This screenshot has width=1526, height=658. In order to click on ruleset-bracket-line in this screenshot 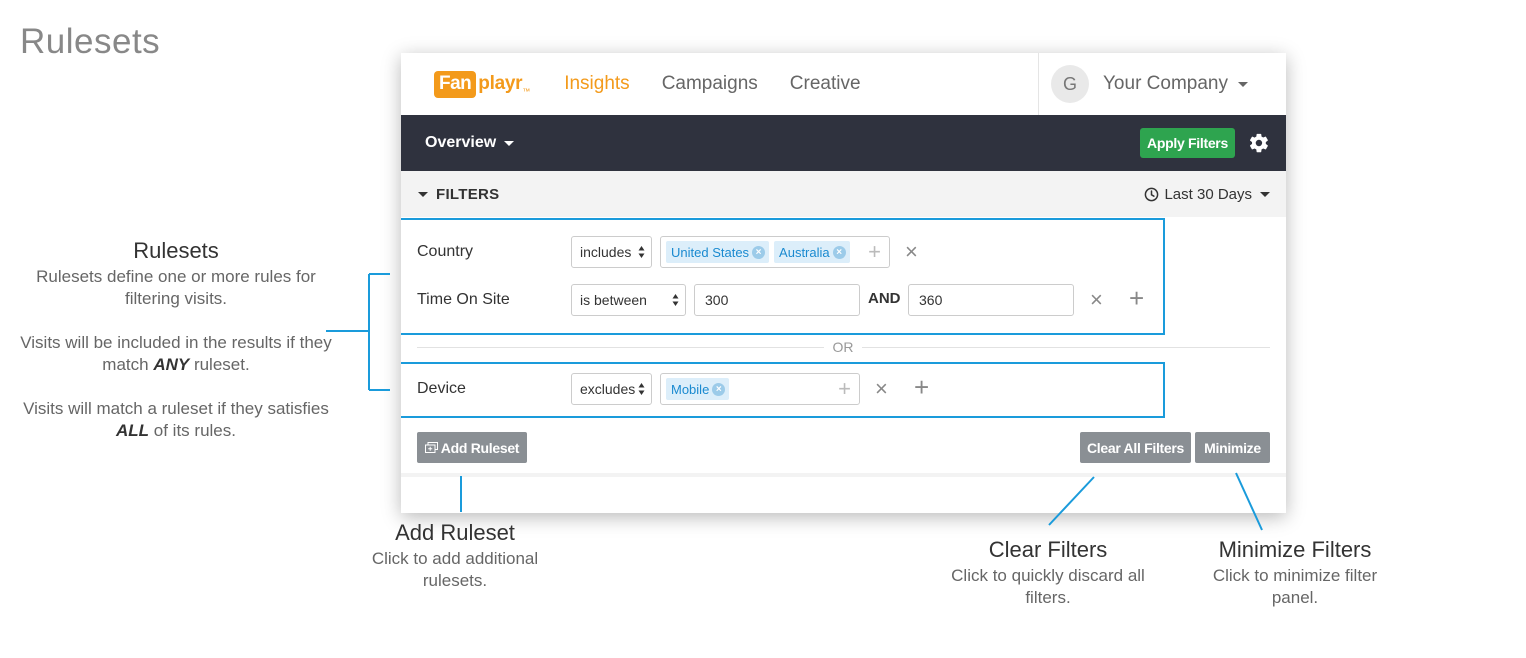, I will do `click(358, 332)`.